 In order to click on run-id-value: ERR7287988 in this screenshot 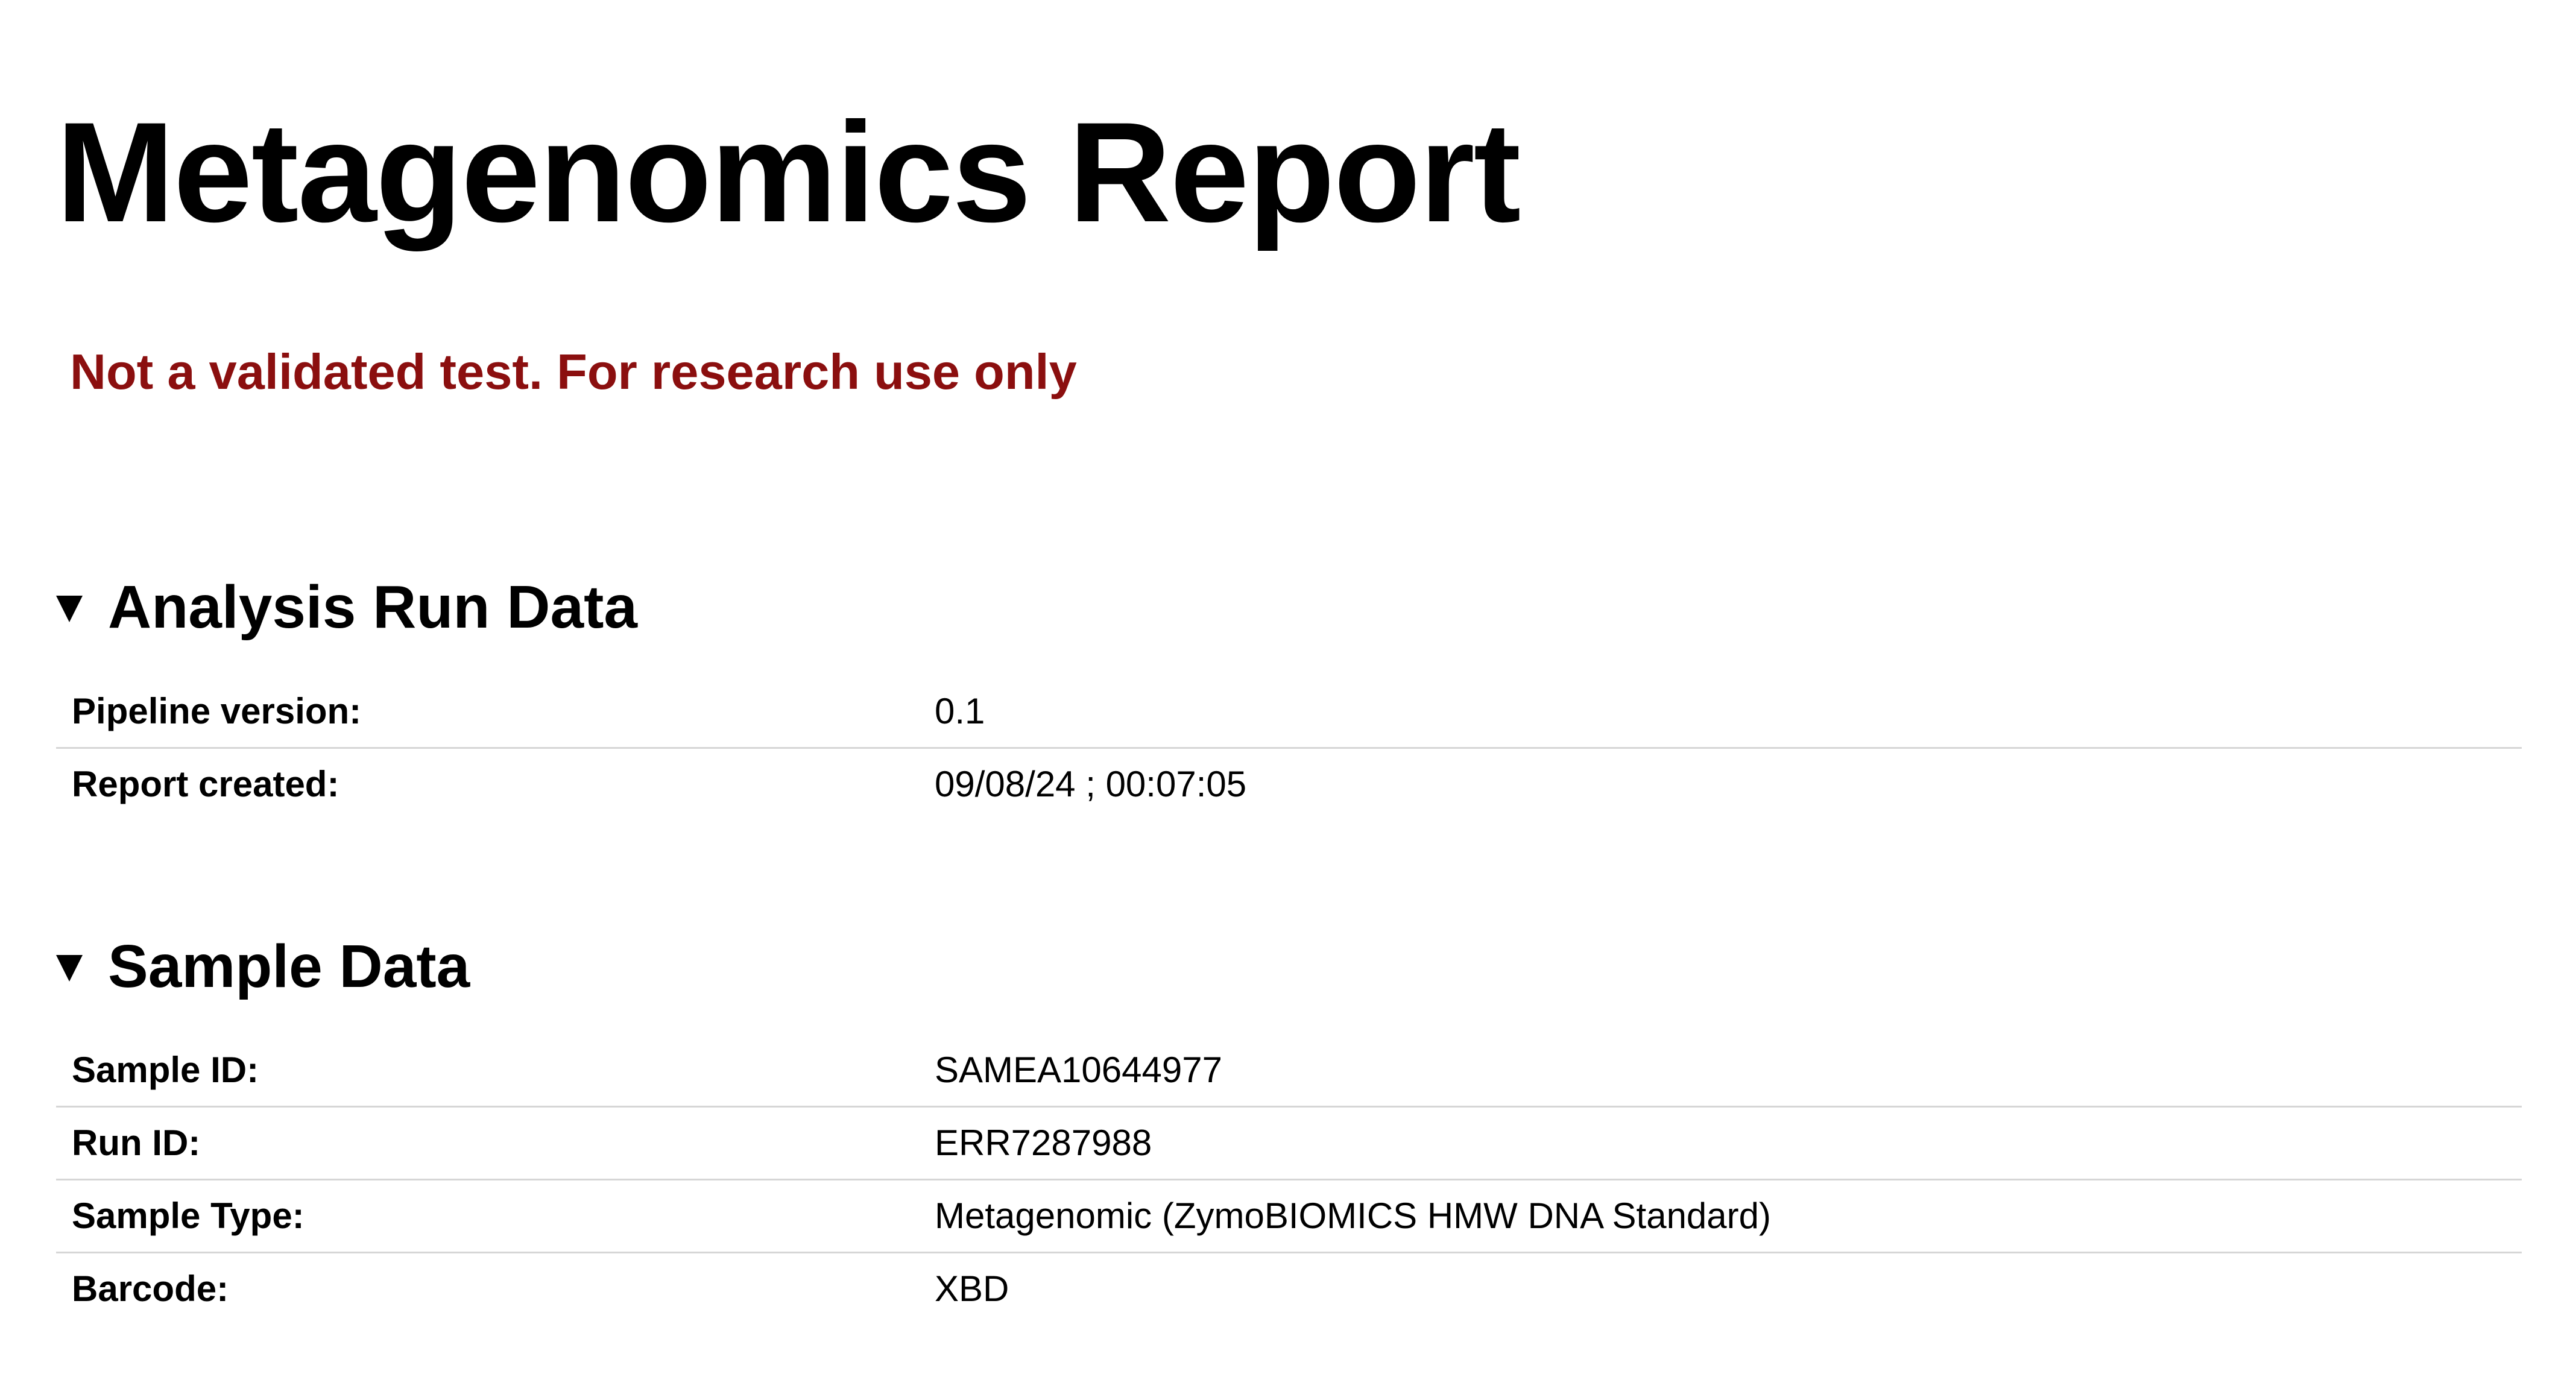, I will do `click(1728, 1143)`.